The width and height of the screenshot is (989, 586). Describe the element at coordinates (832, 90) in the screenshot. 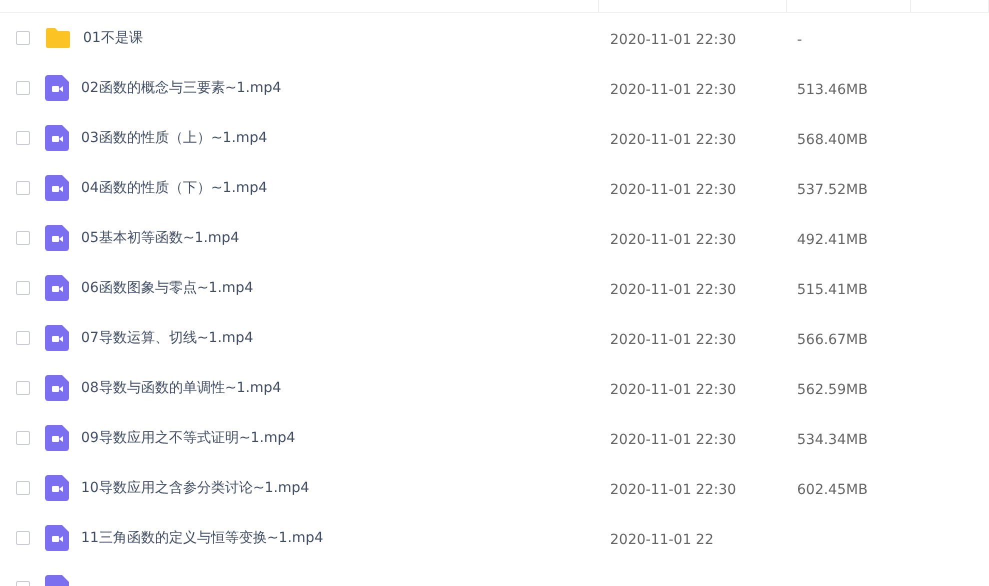

I see `file-size: 513.46MB` at that location.